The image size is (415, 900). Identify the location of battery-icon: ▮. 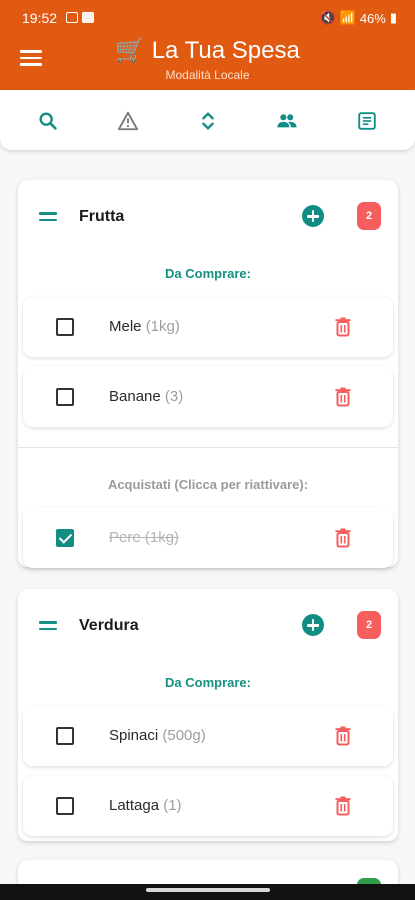
(393, 17).